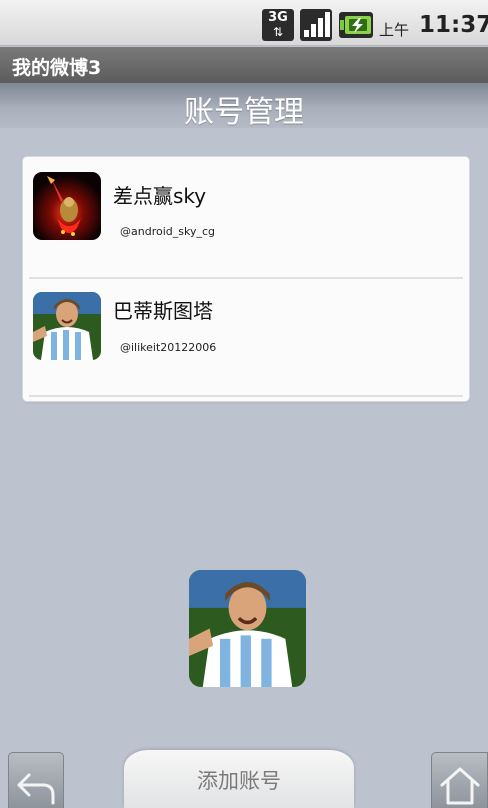 The width and height of the screenshot is (488, 808). What do you see at coordinates (160, 196) in the screenshot?
I see `account-name: 差点赢sky` at bounding box center [160, 196].